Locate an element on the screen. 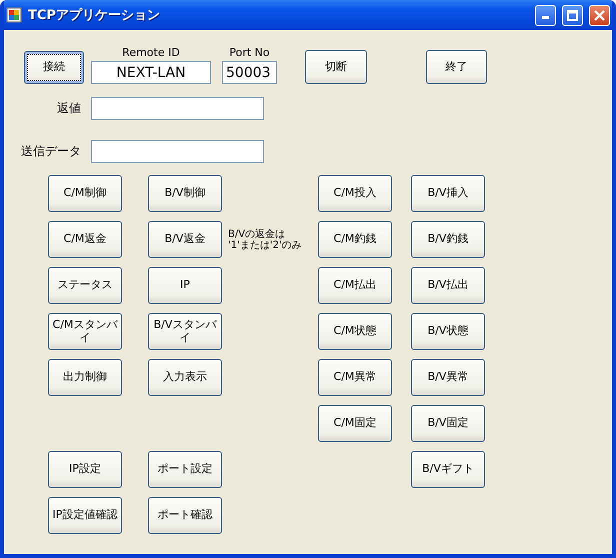 Image resolution: width=616 pixels, height=558 pixels. disconnect-button: 切断 is located at coordinates (336, 67).